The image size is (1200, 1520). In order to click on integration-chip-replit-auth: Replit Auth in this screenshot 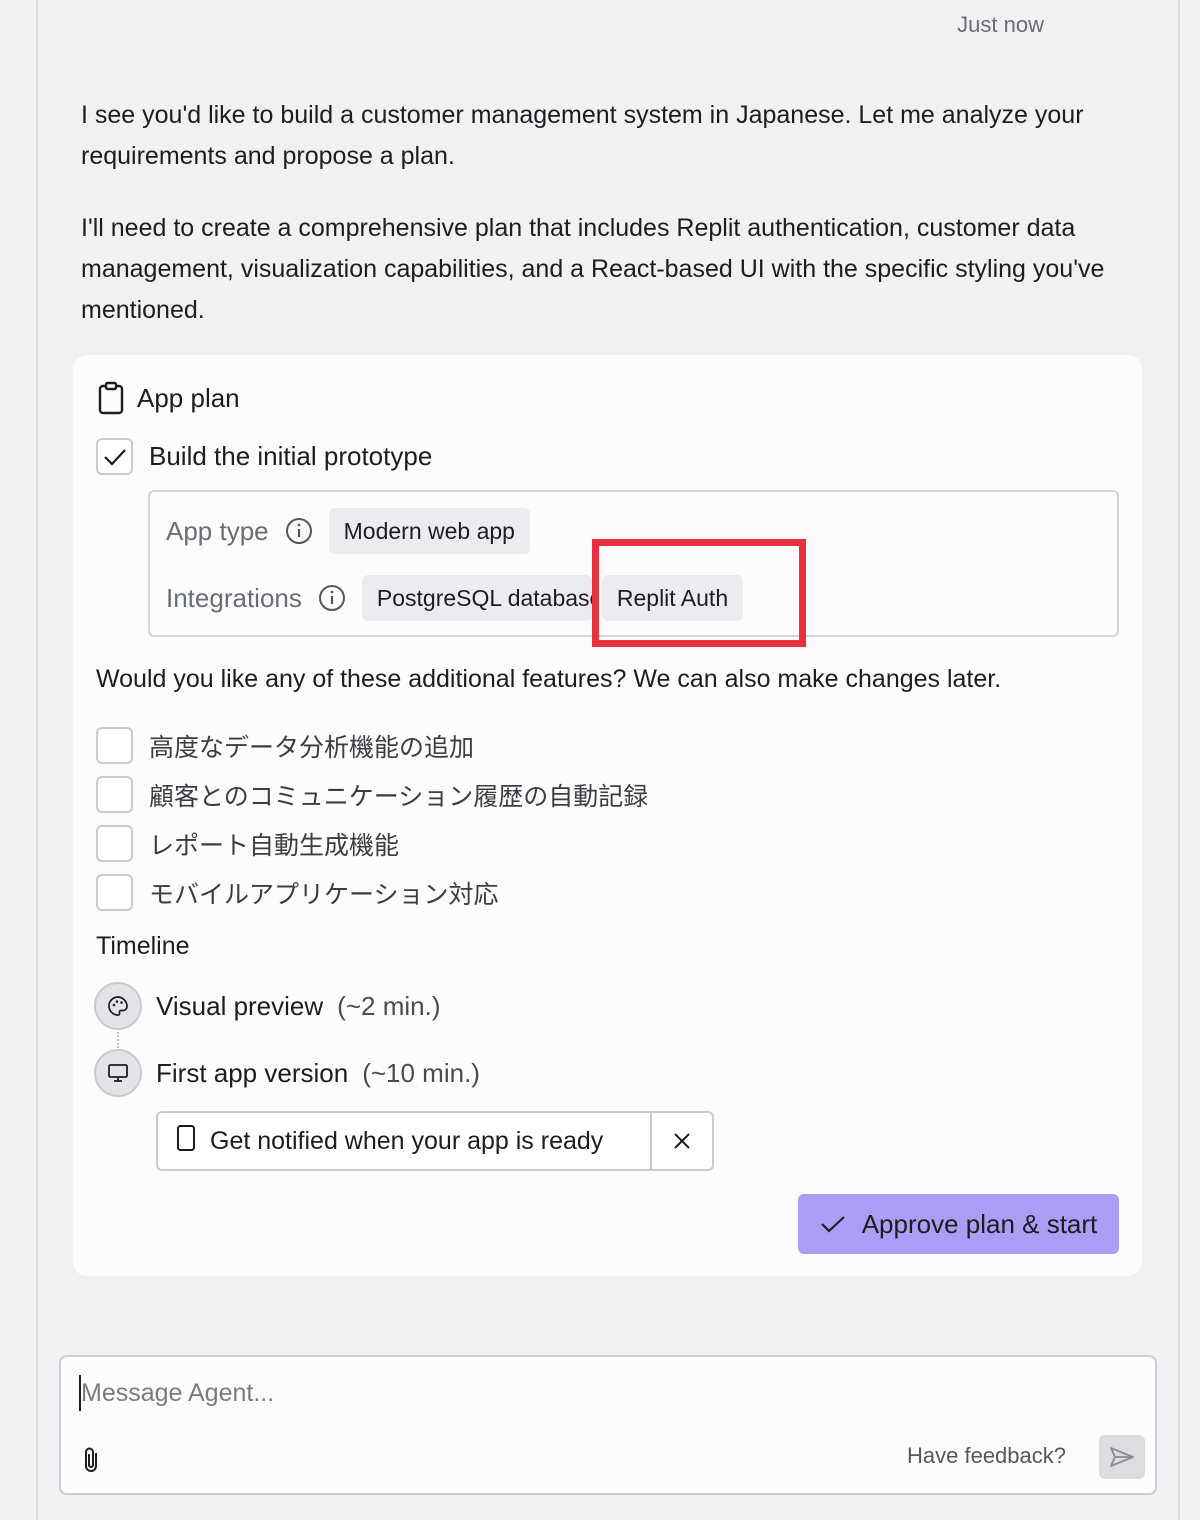, I will do `click(672, 598)`.